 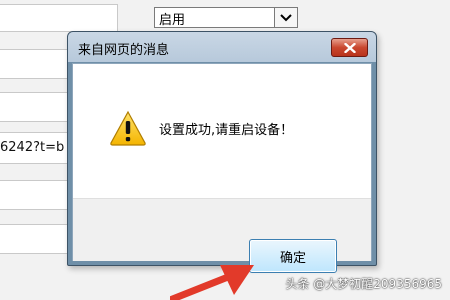 I want to click on close-icon, so click(x=349, y=47).